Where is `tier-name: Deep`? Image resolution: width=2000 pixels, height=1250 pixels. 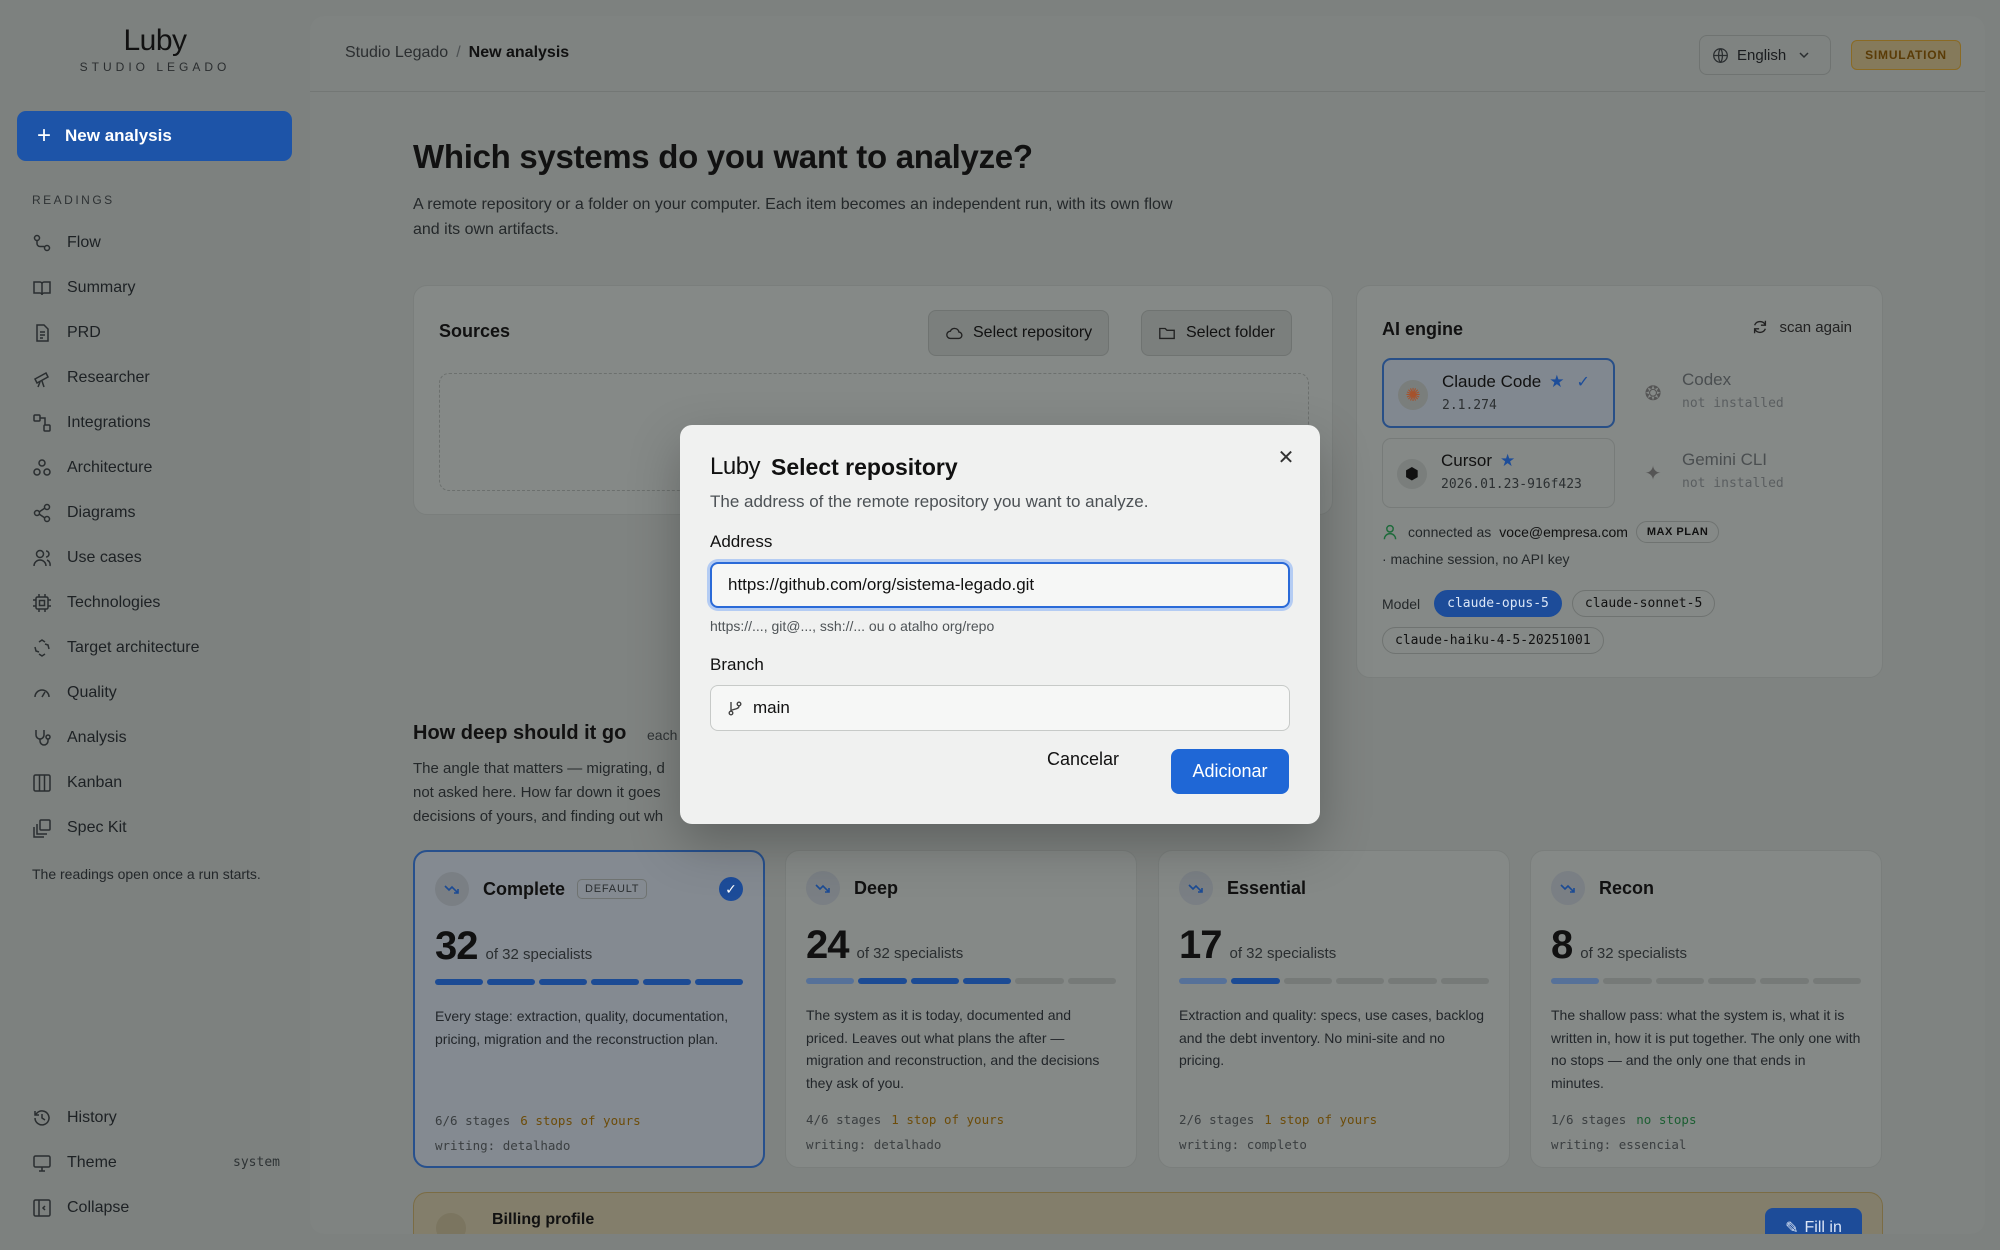 tier-name: Deep is located at coordinates (876, 887).